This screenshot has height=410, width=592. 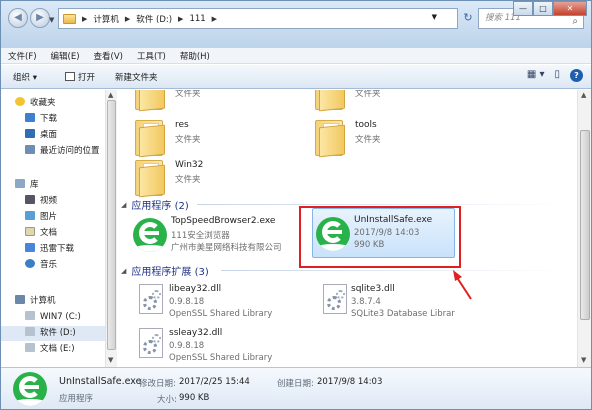 I want to click on view-options-icon: ▦ ▾, so click(x=536, y=75).